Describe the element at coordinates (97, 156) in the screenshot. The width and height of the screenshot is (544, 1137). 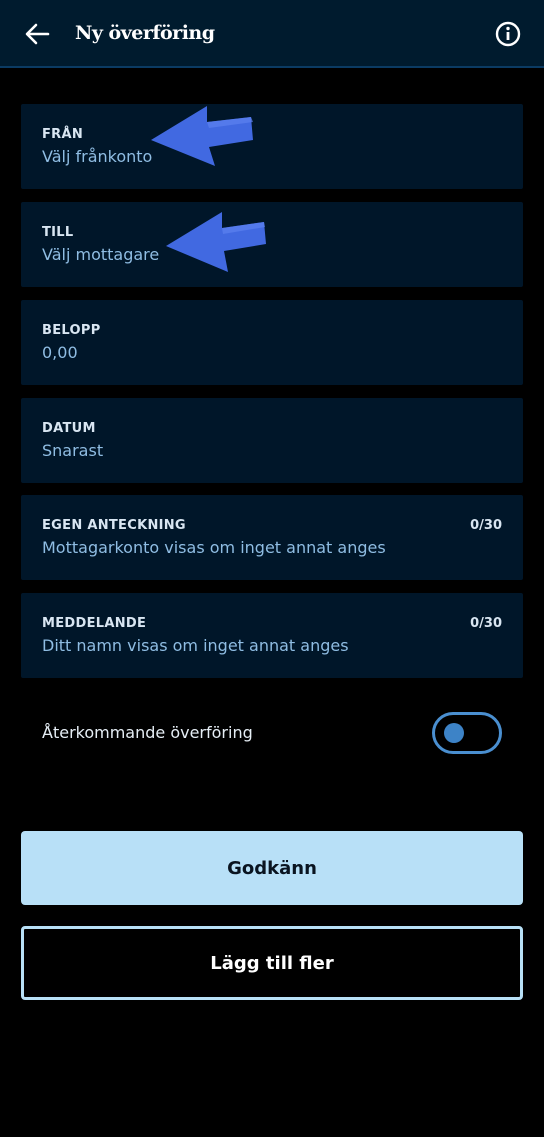
I see `from-value: Välj frånkonto` at that location.